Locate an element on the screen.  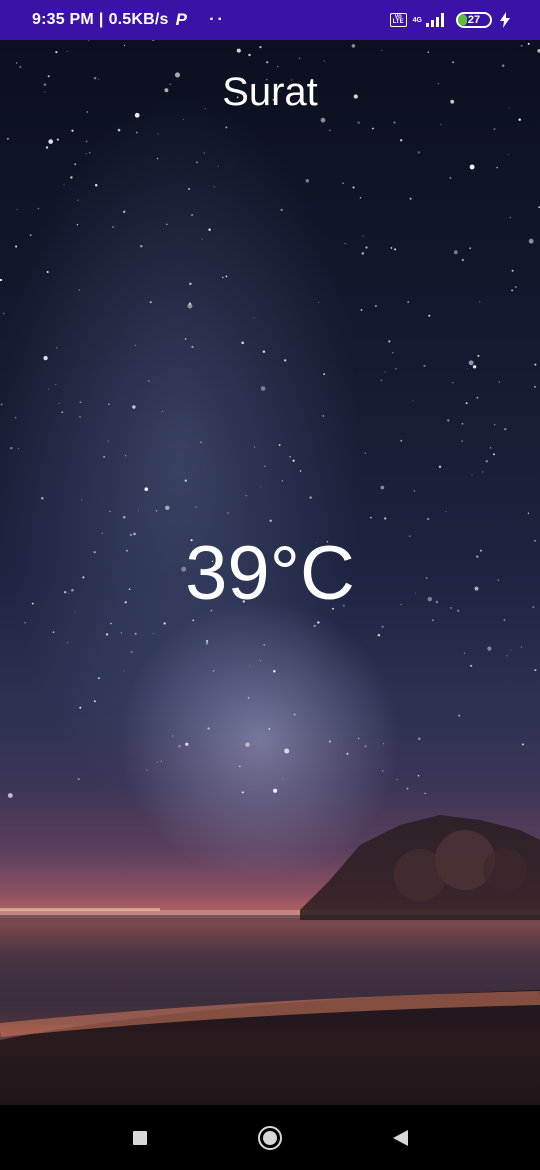
recents-button is located at coordinates (140, 1138).